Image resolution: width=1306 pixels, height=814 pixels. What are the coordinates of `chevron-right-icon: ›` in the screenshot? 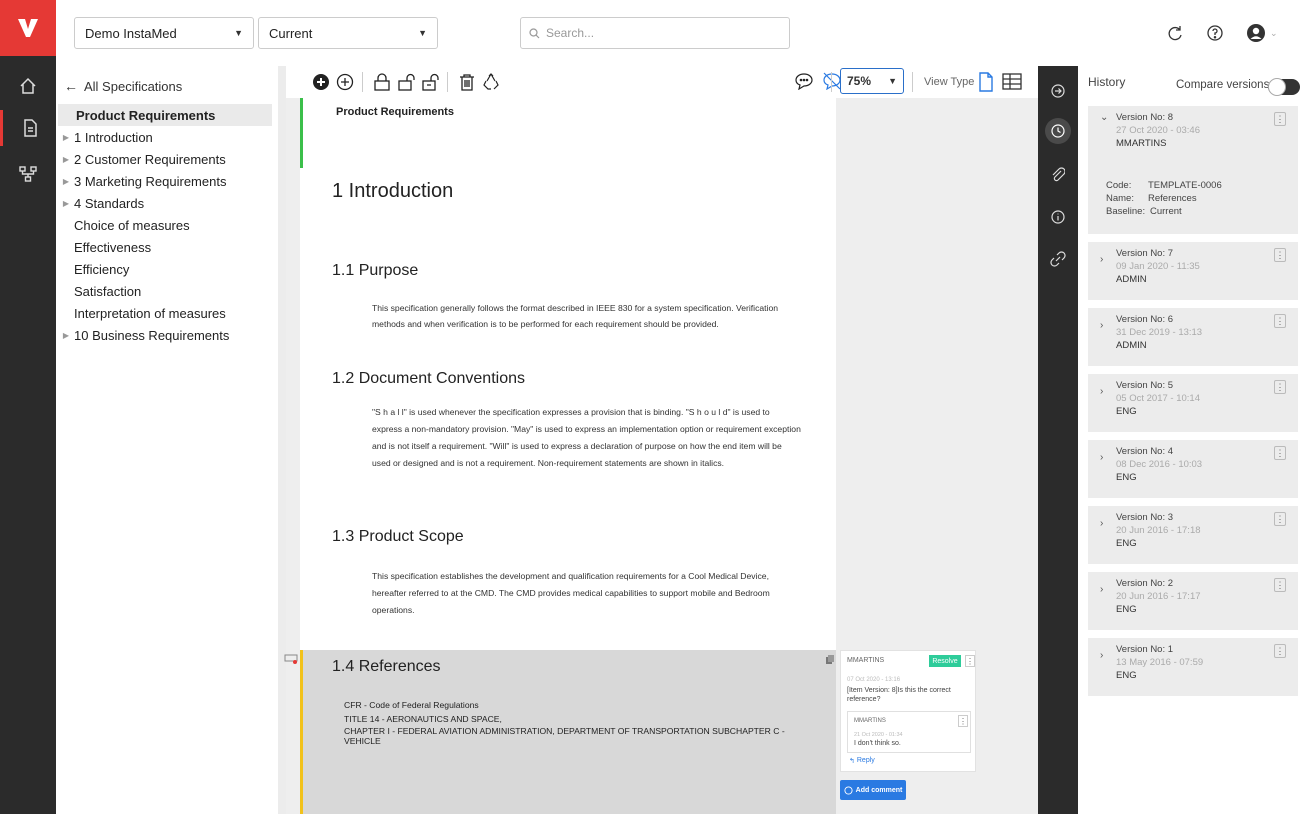 It's located at (1102, 259).